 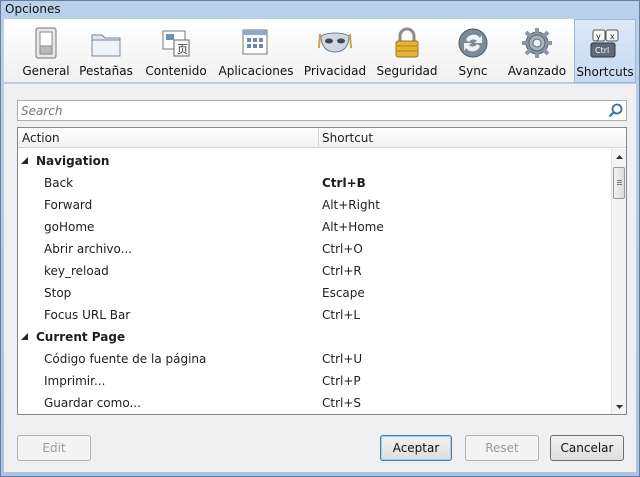 I want to click on shortcut-label: Ctrl+U, so click(x=342, y=359).